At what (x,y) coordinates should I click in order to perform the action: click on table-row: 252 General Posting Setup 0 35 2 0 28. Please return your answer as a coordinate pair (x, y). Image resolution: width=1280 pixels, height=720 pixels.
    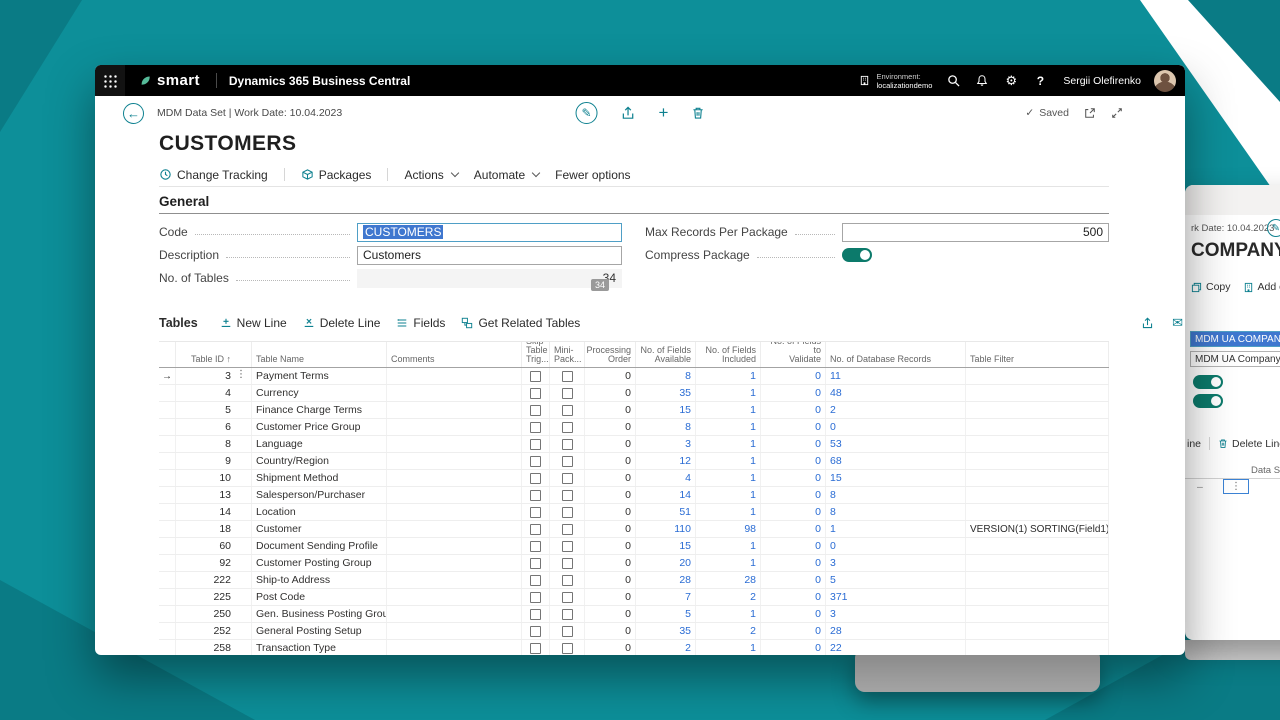
    Looking at the image, I should click on (634, 631).